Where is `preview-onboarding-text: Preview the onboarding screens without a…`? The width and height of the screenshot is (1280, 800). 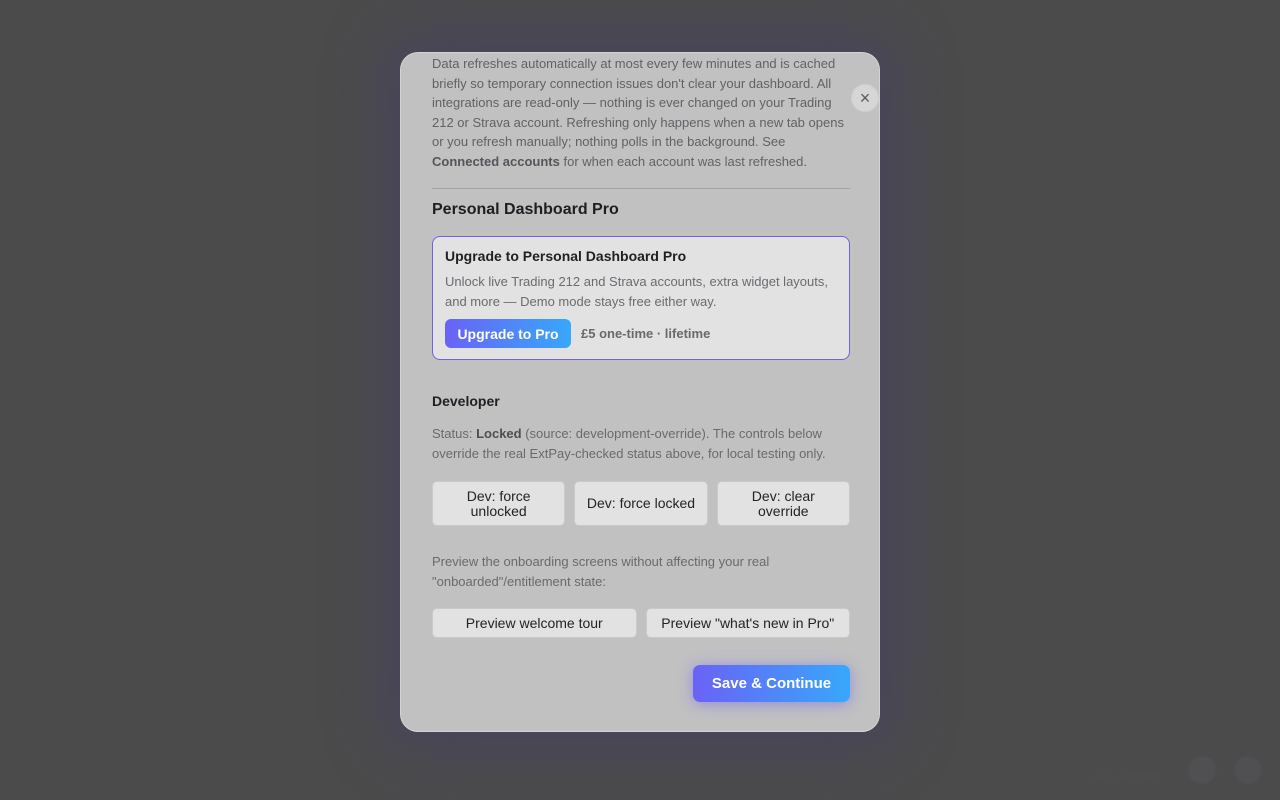 preview-onboarding-text: Preview the onboarding screens without a… is located at coordinates (601, 571).